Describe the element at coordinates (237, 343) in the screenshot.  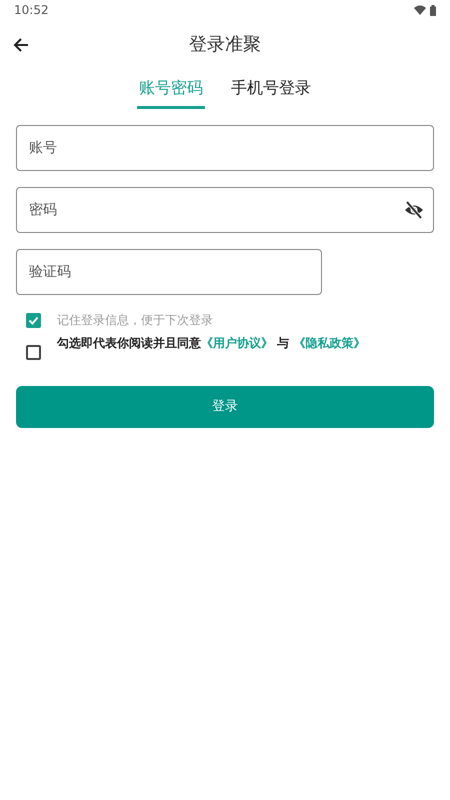
I see `agreement-link: 《用户协议》` at that location.